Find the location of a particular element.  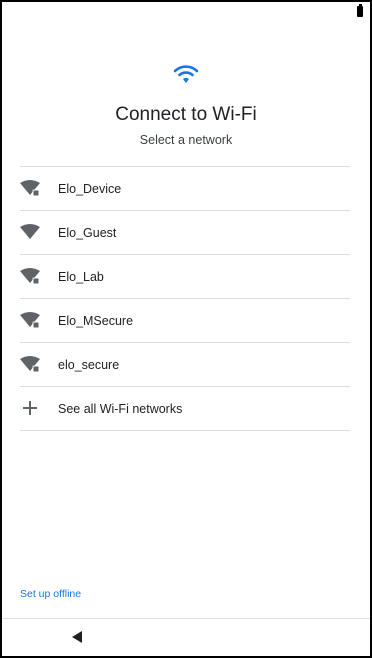

see-all-label: See all Wi-Fi networks is located at coordinates (120, 408).